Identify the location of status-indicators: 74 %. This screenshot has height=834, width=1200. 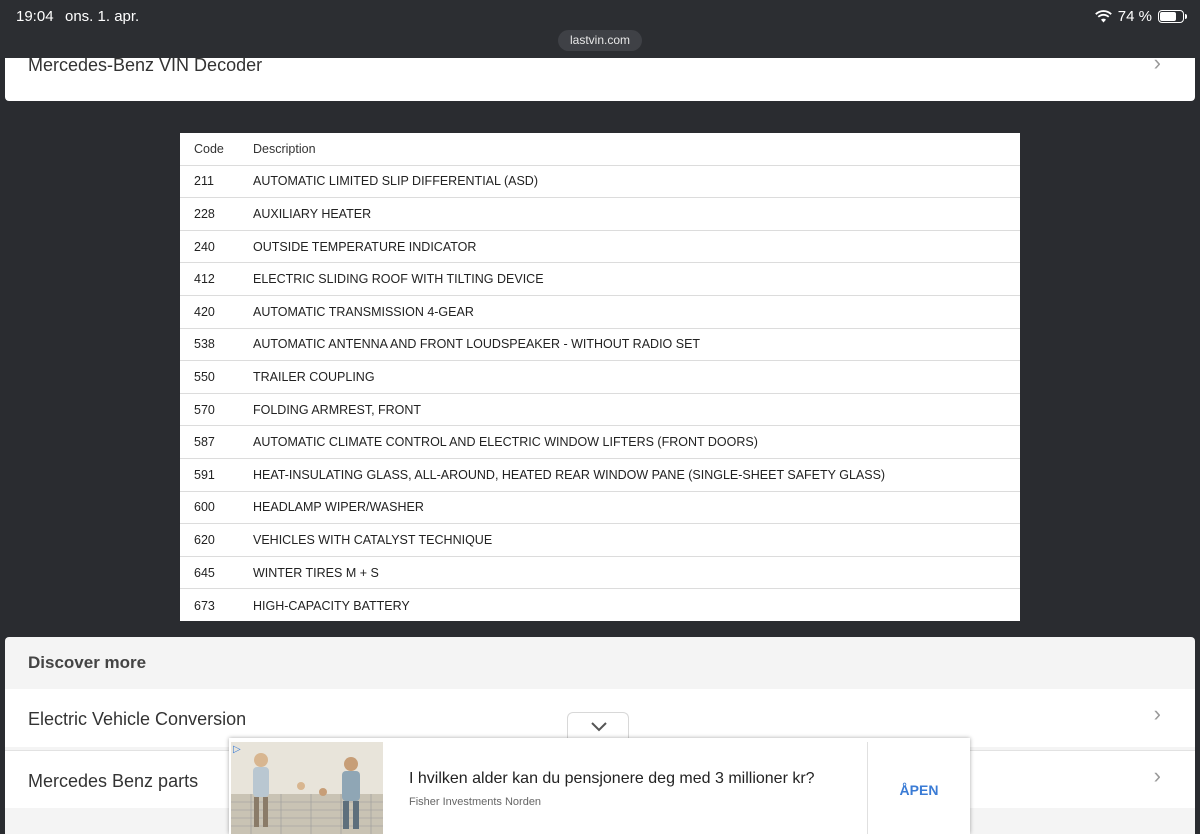
(1140, 16).